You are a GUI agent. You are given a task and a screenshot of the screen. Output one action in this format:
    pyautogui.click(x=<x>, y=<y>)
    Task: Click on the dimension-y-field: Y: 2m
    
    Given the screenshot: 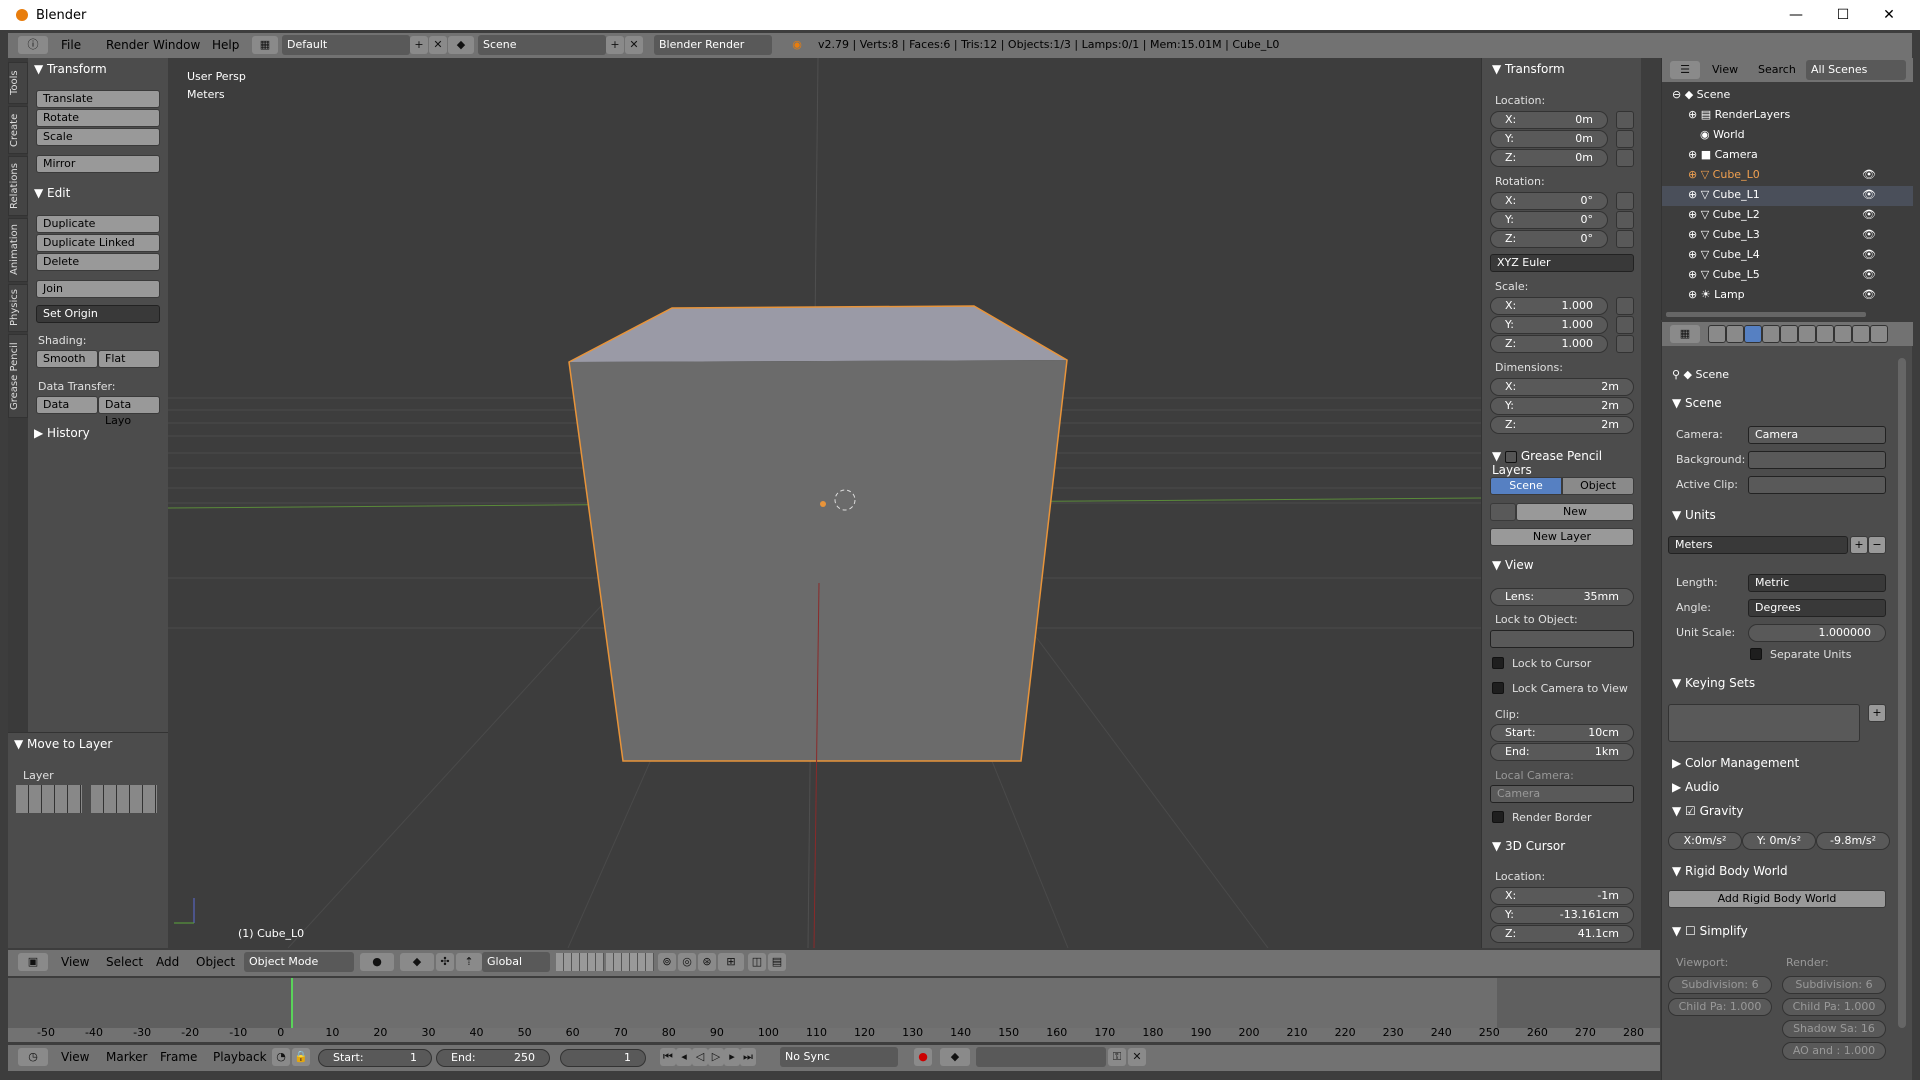 What is the action you would take?
    pyautogui.click(x=1562, y=406)
    